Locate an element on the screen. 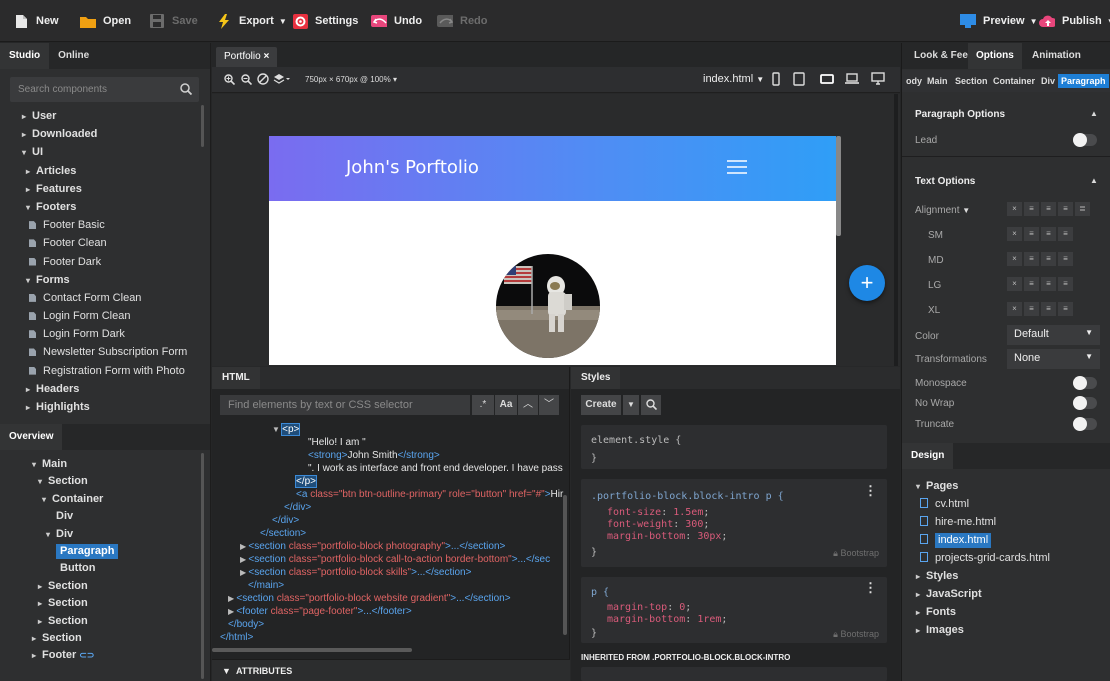  tab-options: Options is located at coordinates (995, 56).